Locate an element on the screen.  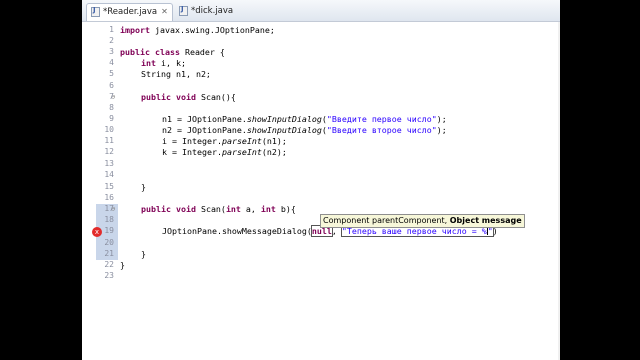
line-number: 17 is located at coordinates (109, 208).